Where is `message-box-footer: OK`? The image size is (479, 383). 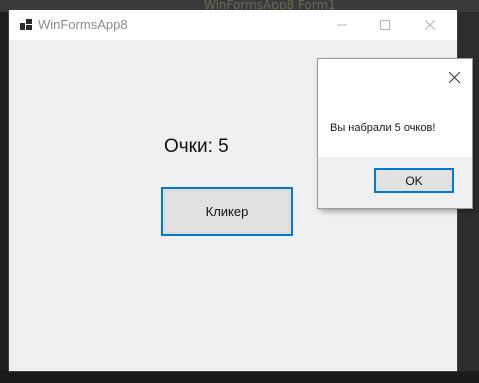
message-box-footer: OK is located at coordinates (395, 182).